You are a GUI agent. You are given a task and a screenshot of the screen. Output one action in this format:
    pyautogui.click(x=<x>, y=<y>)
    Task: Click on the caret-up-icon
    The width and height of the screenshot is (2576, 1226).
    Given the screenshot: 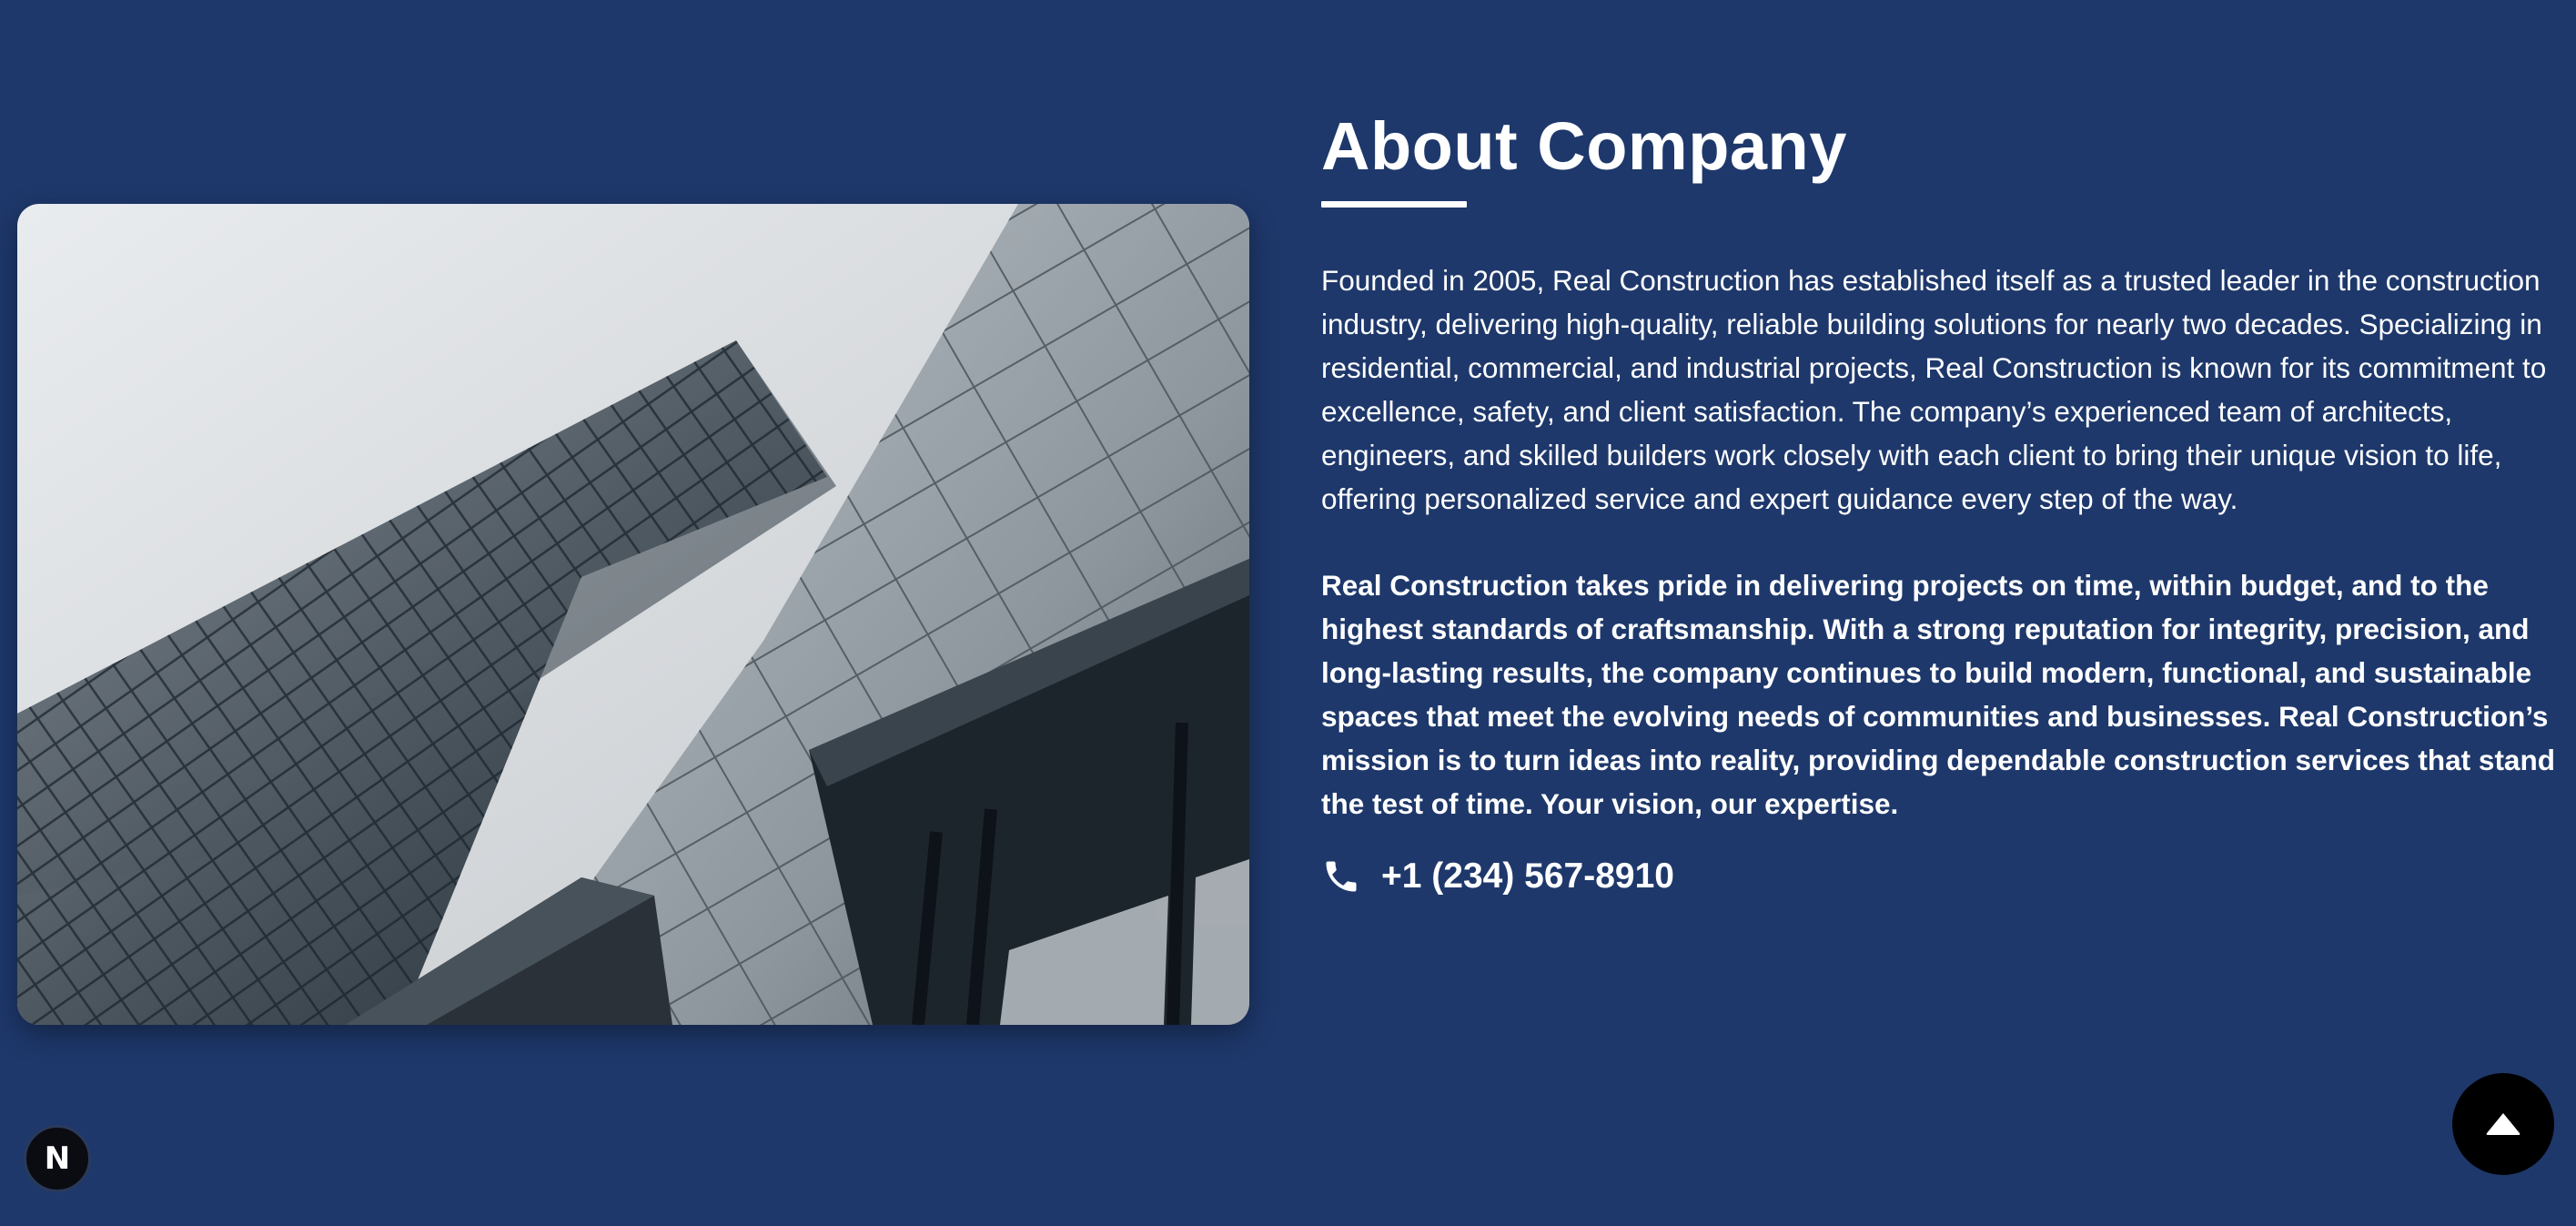 What is the action you would take?
    pyautogui.click(x=2503, y=1124)
    